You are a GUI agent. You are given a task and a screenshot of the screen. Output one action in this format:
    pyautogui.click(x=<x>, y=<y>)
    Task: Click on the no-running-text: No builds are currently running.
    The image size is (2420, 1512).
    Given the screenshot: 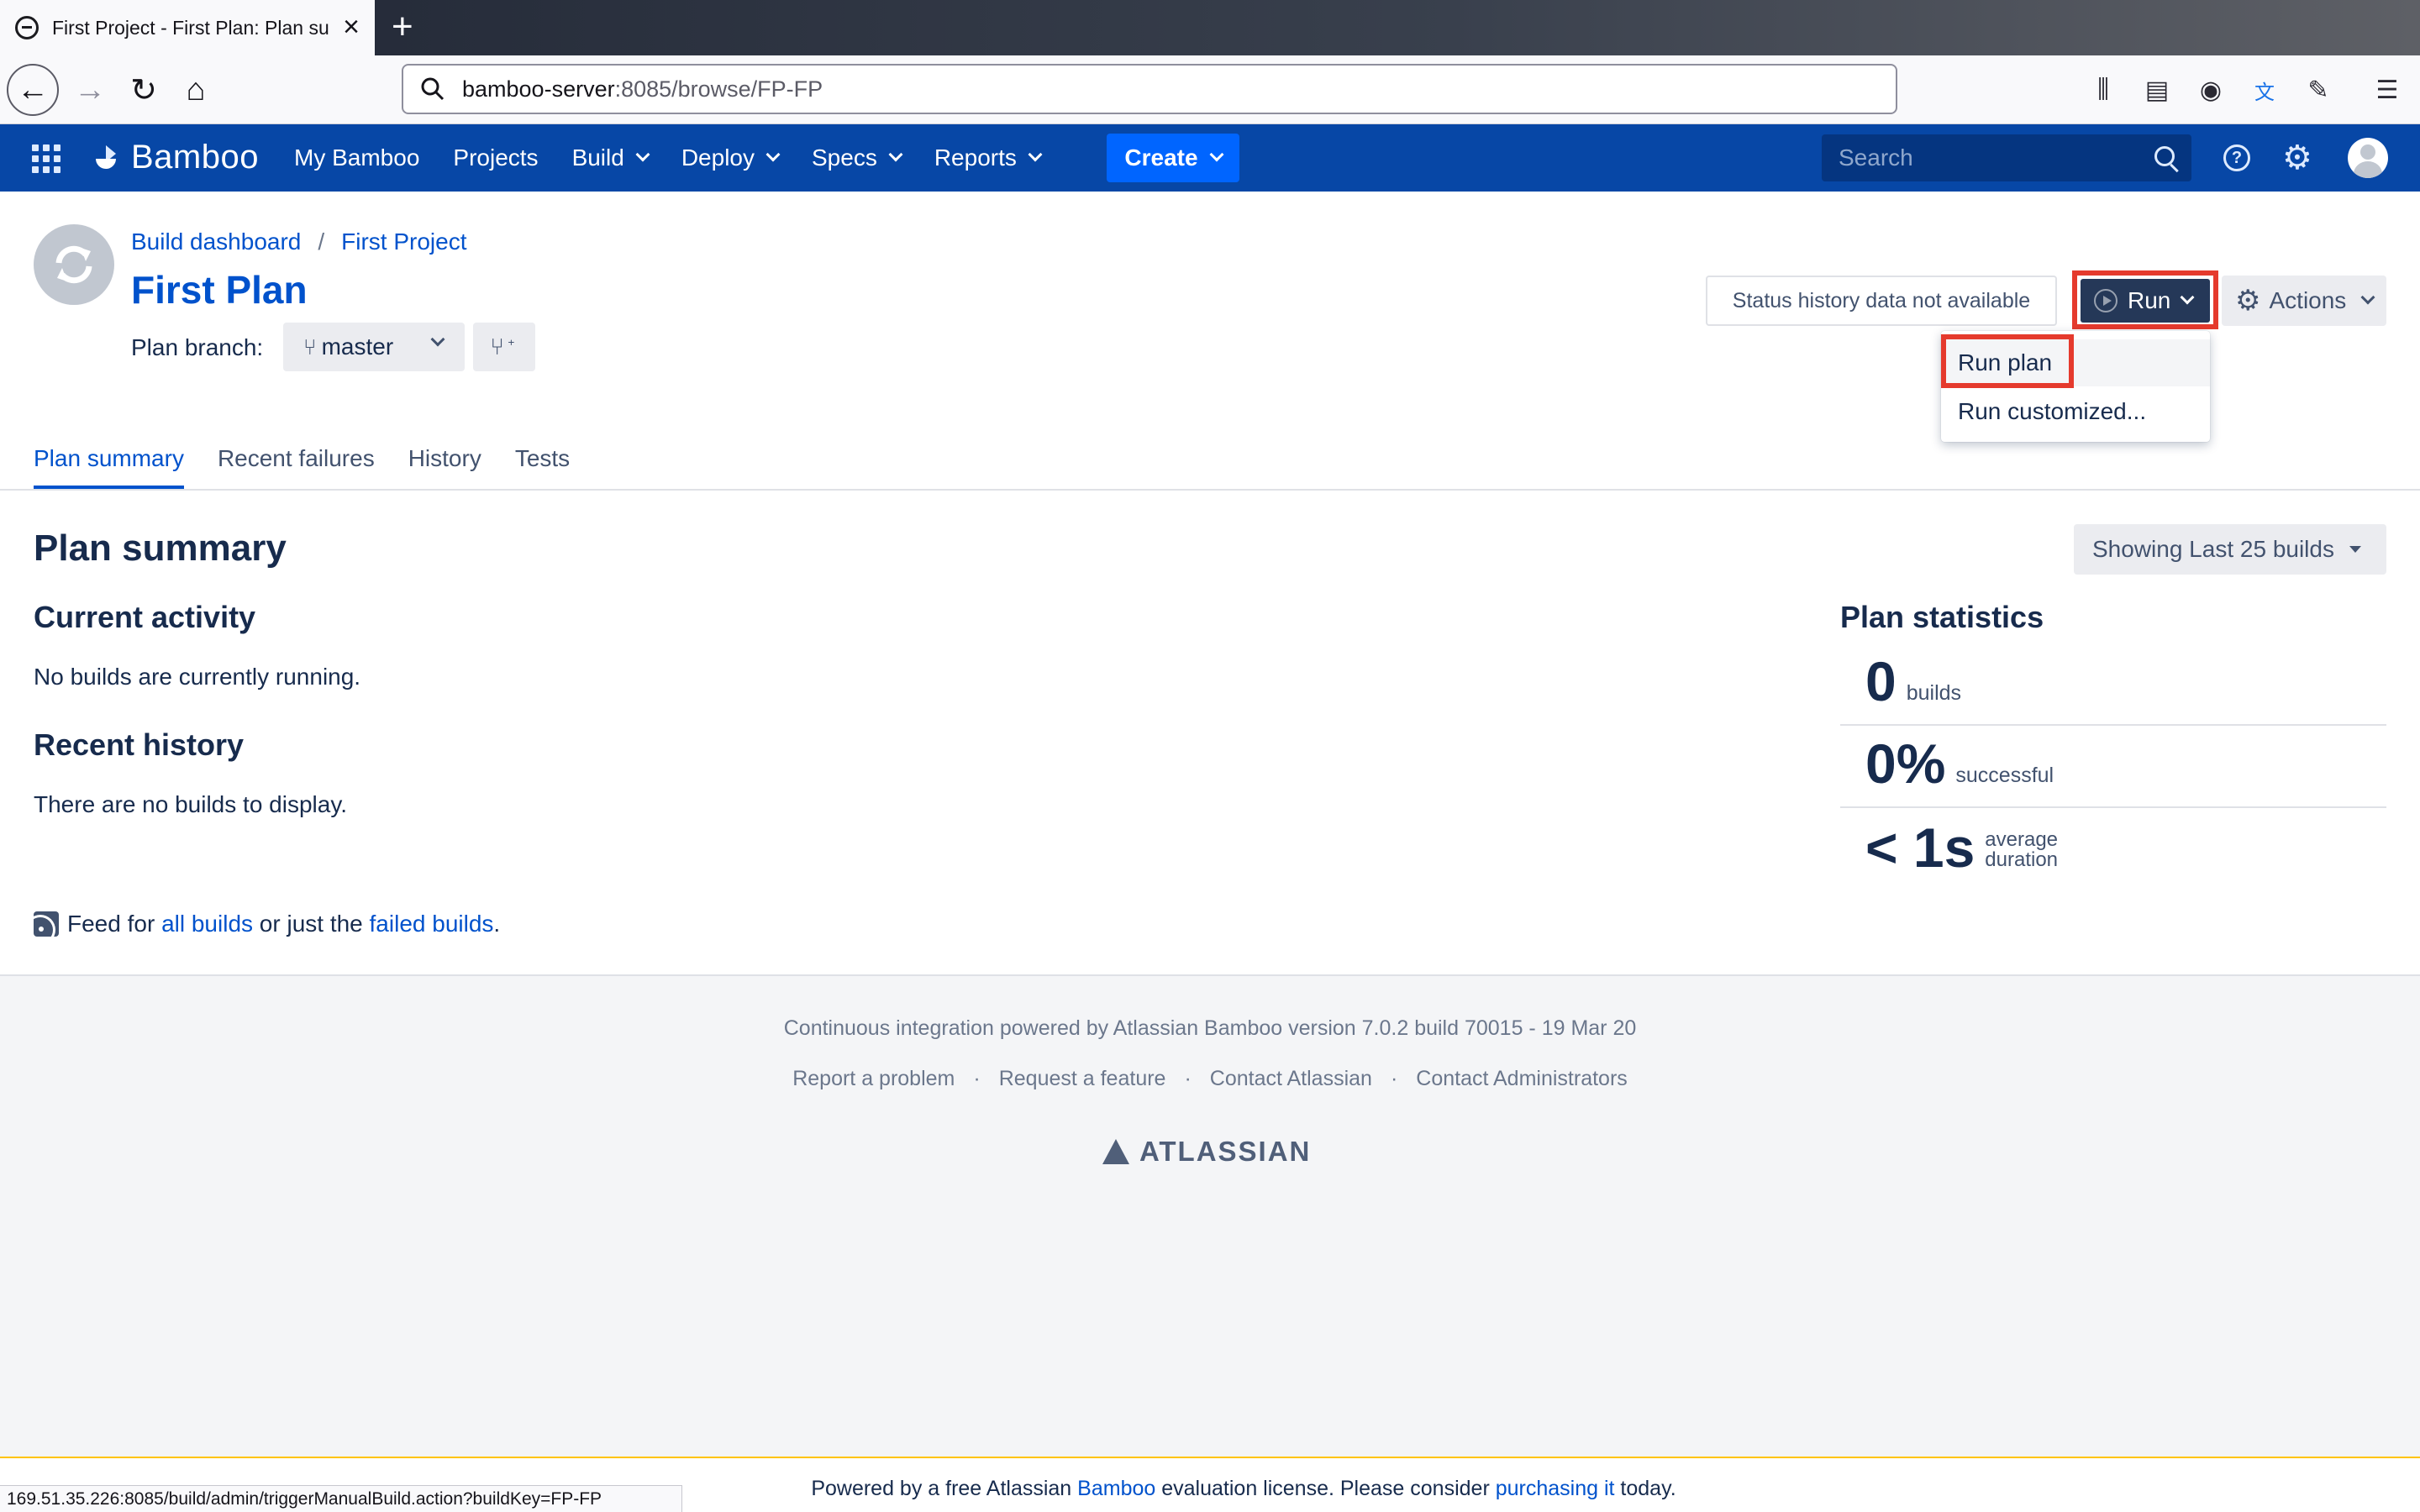 What is the action you would take?
    pyautogui.click(x=197, y=677)
    